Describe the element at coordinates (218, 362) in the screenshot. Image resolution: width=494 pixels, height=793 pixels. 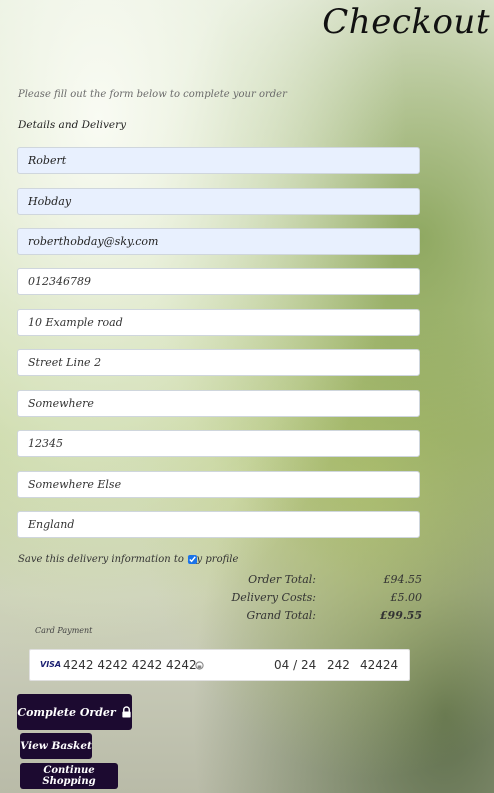
I see `street-address-2-field` at that location.